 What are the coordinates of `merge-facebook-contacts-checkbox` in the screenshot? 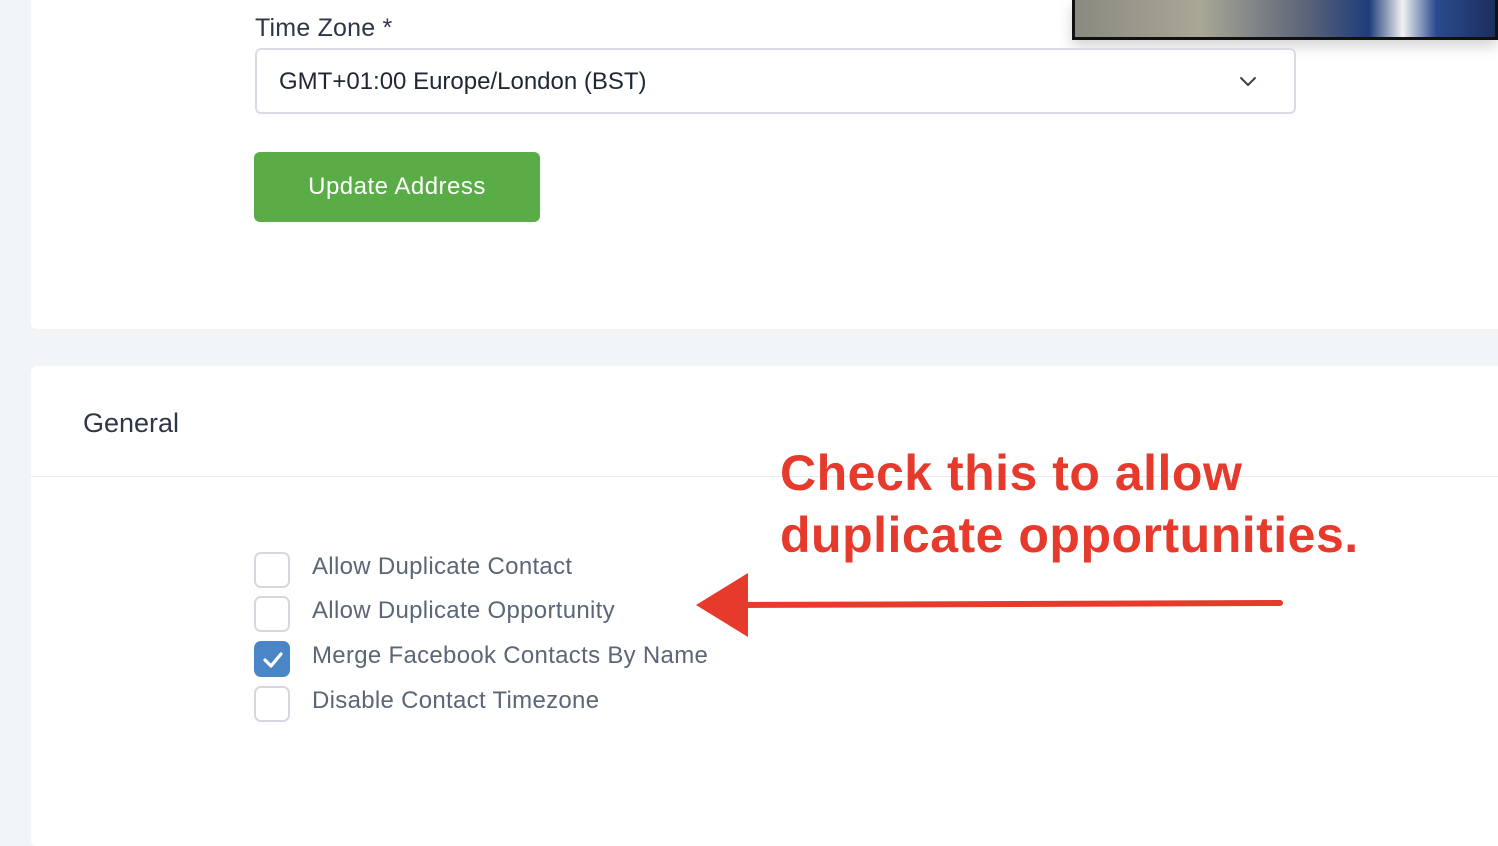 It's located at (272, 659).